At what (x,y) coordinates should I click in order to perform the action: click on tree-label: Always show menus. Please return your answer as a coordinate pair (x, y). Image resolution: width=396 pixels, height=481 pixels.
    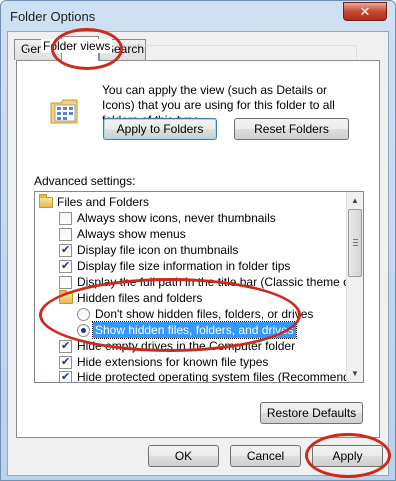
    Looking at the image, I should click on (131, 234).